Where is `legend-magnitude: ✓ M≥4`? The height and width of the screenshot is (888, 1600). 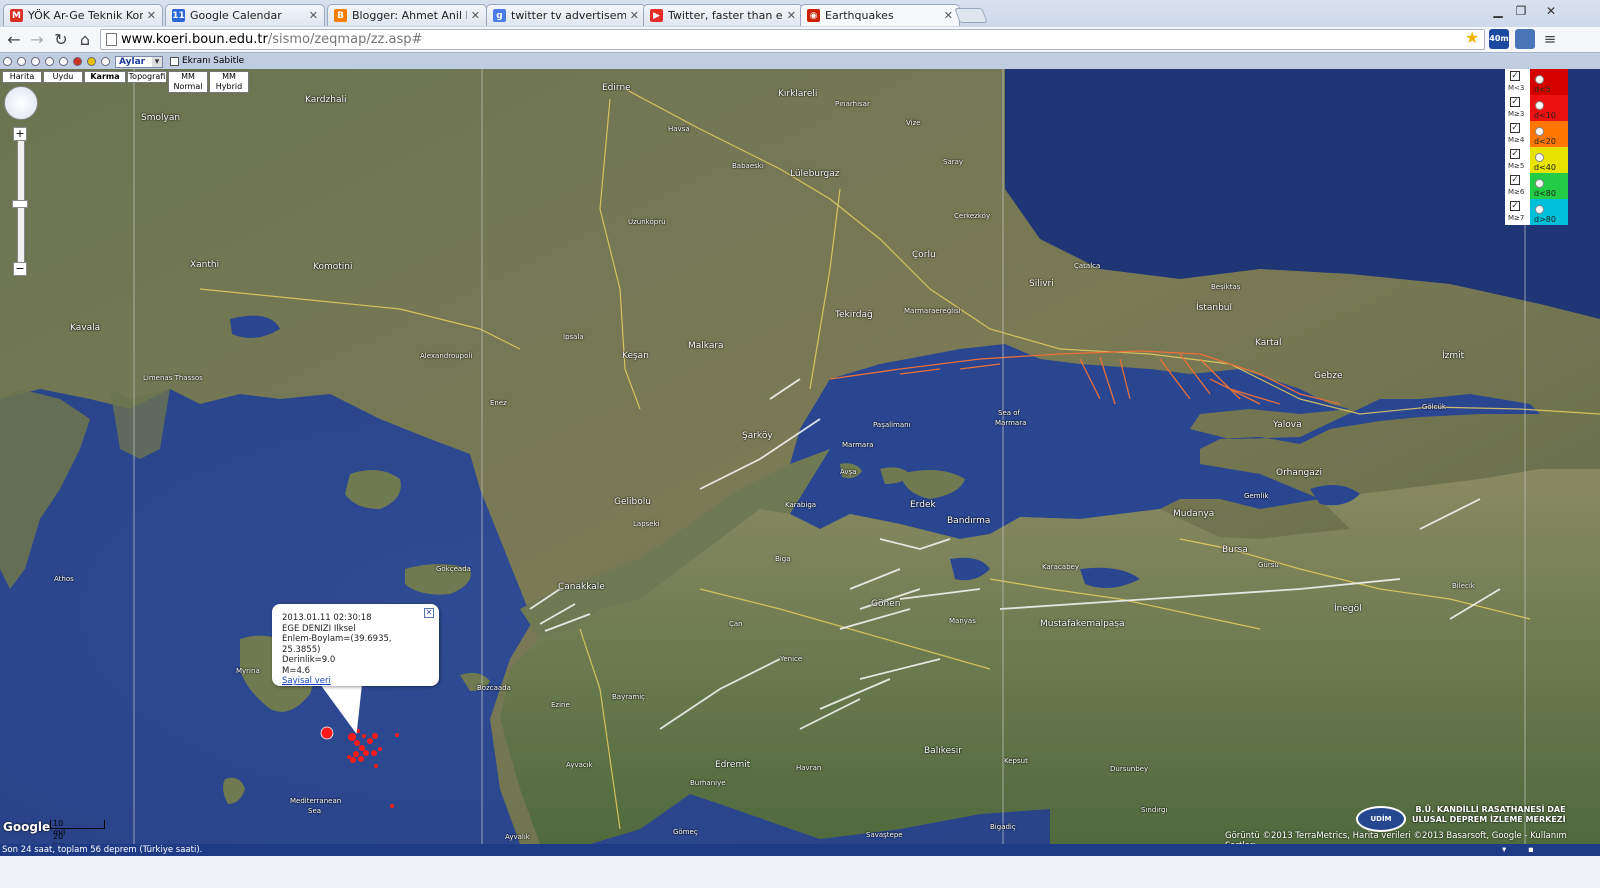
legend-magnitude: ✓ M≥4 is located at coordinates (1517, 134).